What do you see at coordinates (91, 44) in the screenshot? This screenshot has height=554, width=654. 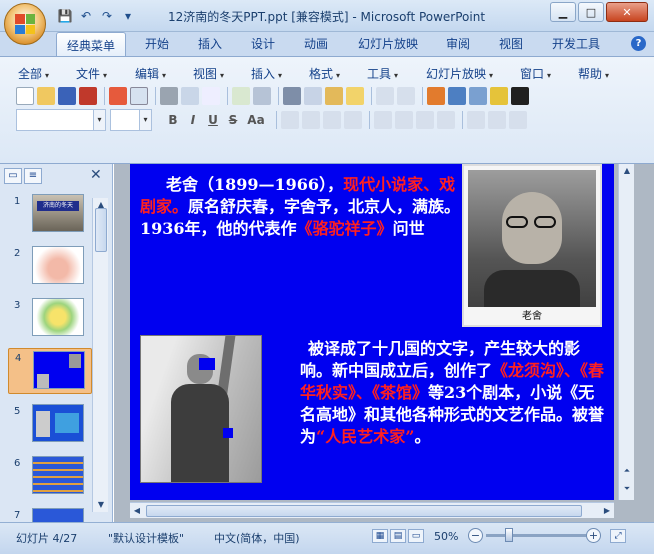 I see `tab-classic-menu: 经典菜单` at bounding box center [91, 44].